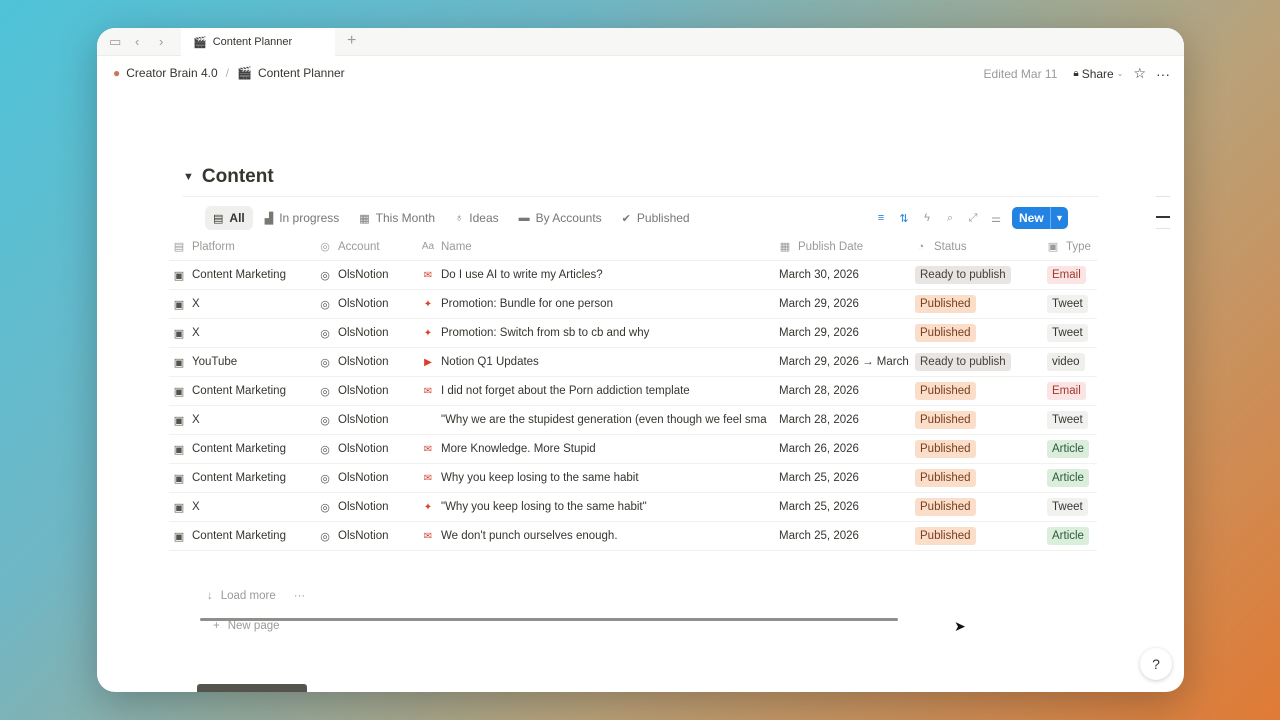 This screenshot has width=1280, height=720. I want to click on name-cell: ✉ Do I use AI to write my Articles?, so click(598, 275).